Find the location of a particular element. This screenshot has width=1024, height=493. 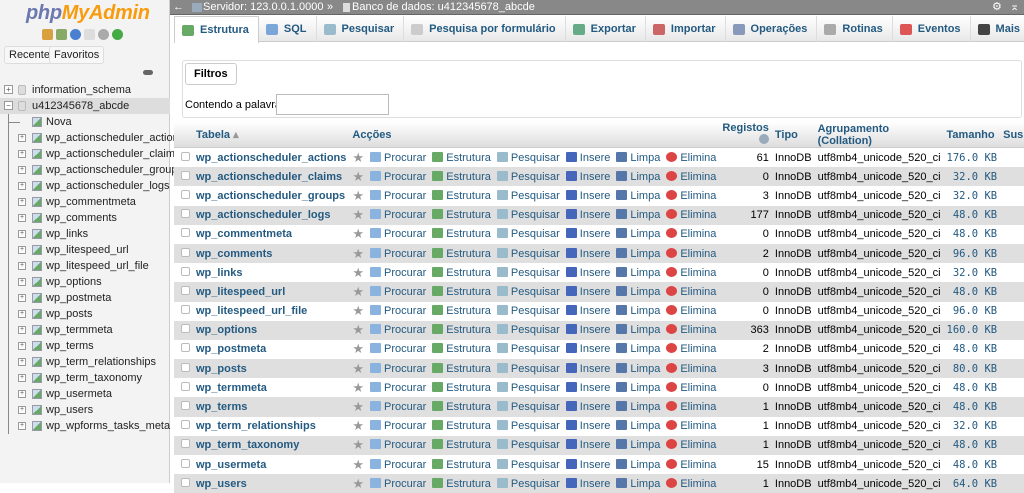

header-size: Tamanho is located at coordinates (972, 135).